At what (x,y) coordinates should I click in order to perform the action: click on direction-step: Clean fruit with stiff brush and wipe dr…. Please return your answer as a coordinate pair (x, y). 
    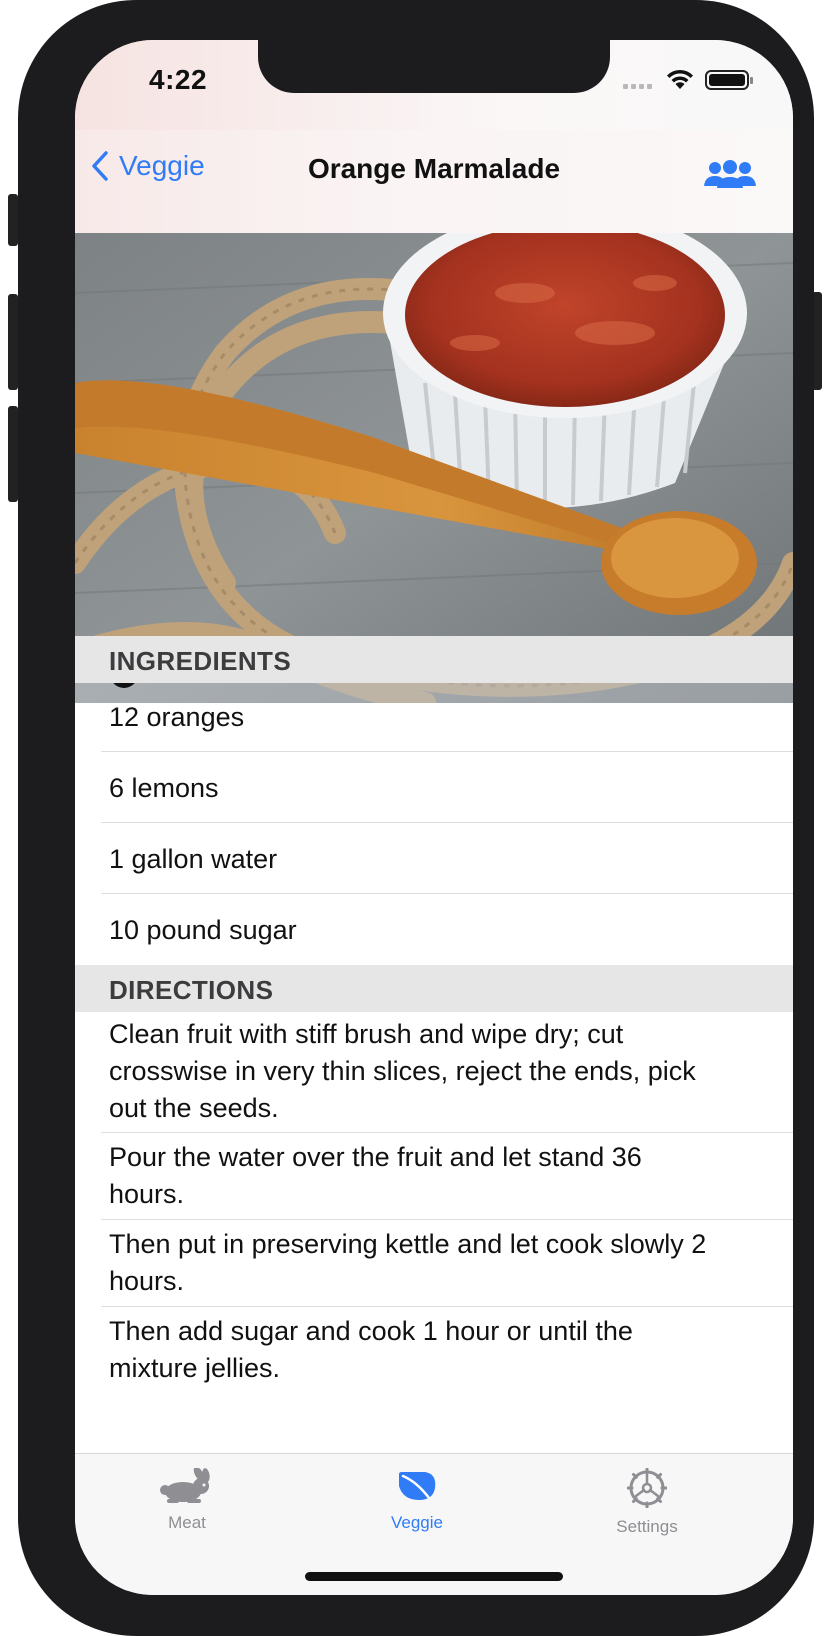
    Looking at the image, I should click on (434, 1071).